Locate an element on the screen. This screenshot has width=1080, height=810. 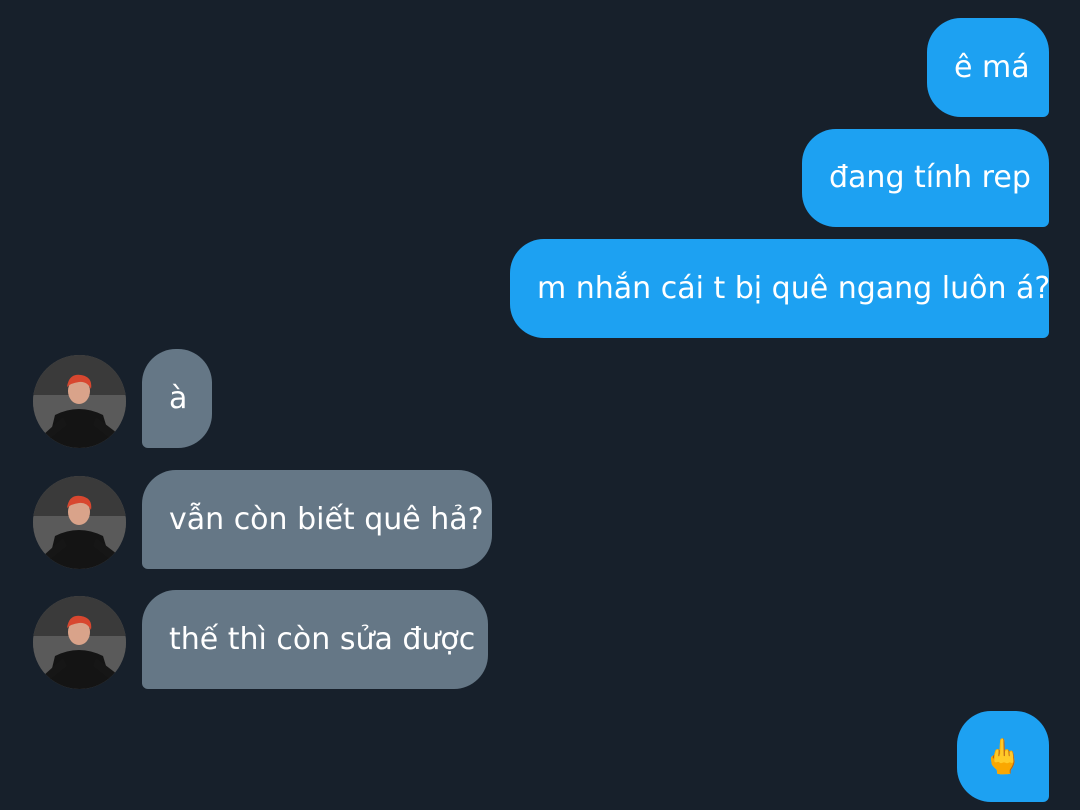
emoji-message: 🖕 is located at coordinates (1003, 756).